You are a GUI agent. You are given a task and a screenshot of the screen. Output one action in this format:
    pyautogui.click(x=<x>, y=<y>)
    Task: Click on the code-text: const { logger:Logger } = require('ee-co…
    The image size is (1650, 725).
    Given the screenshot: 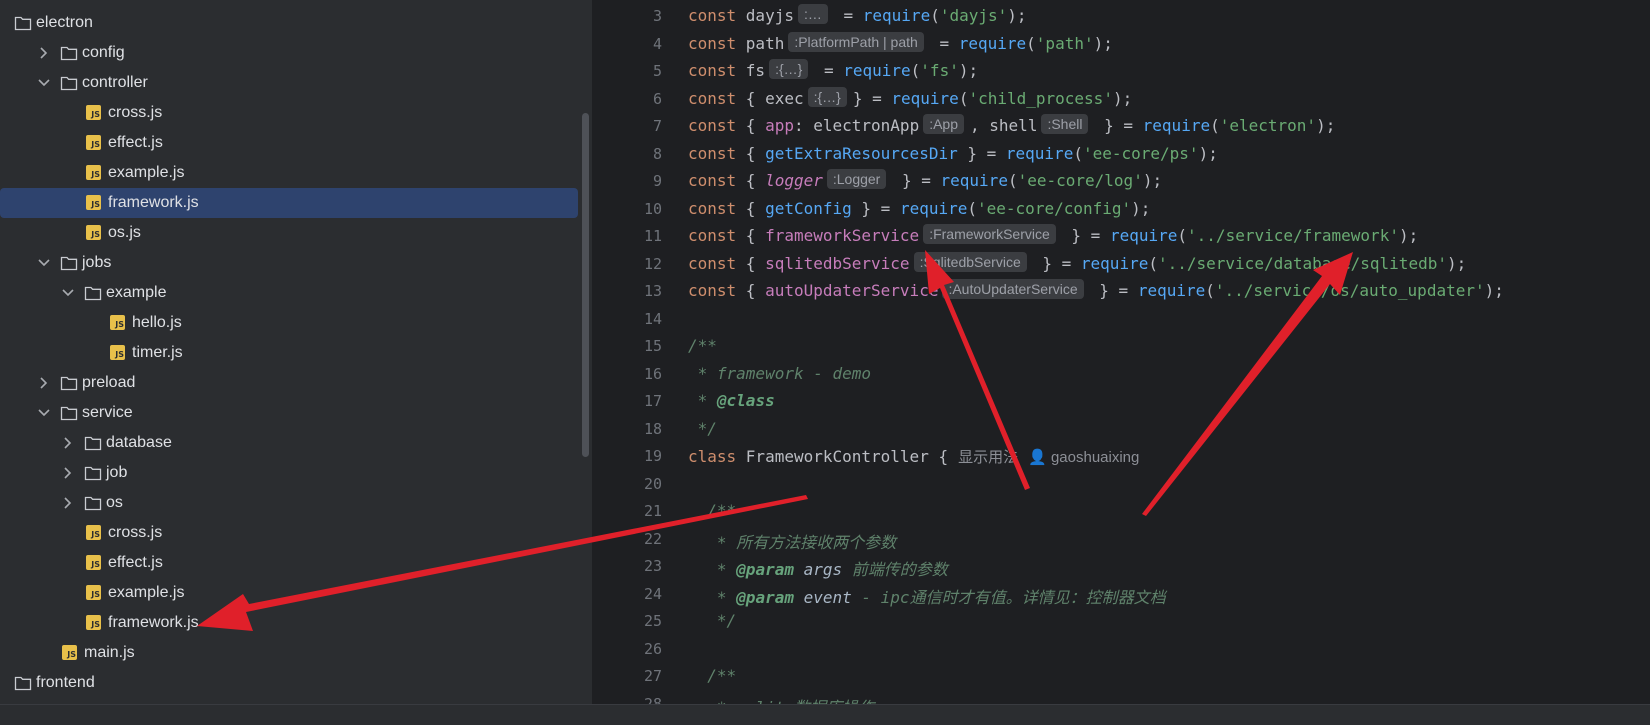 What is the action you would take?
    pyautogui.click(x=925, y=180)
    